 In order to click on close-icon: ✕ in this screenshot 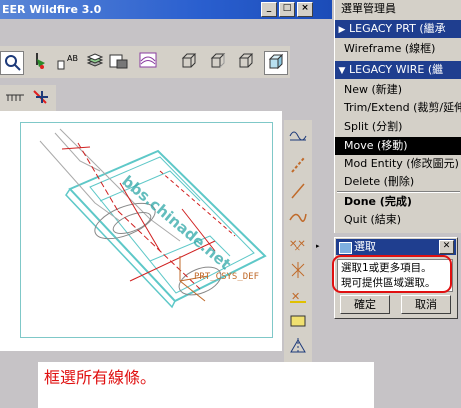, I will do `click(446, 247)`.